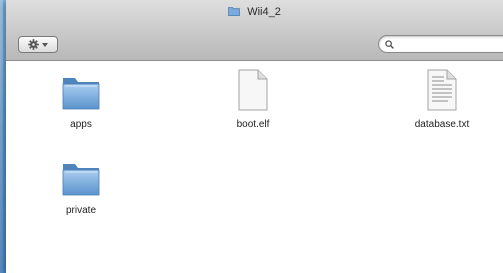 This screenshot has width=503, height=273. What do you see at coordinates (253, 124) in the screenshot?
I see `file-label-boot-elf: boot.elf` at bounding box center [253, 124].